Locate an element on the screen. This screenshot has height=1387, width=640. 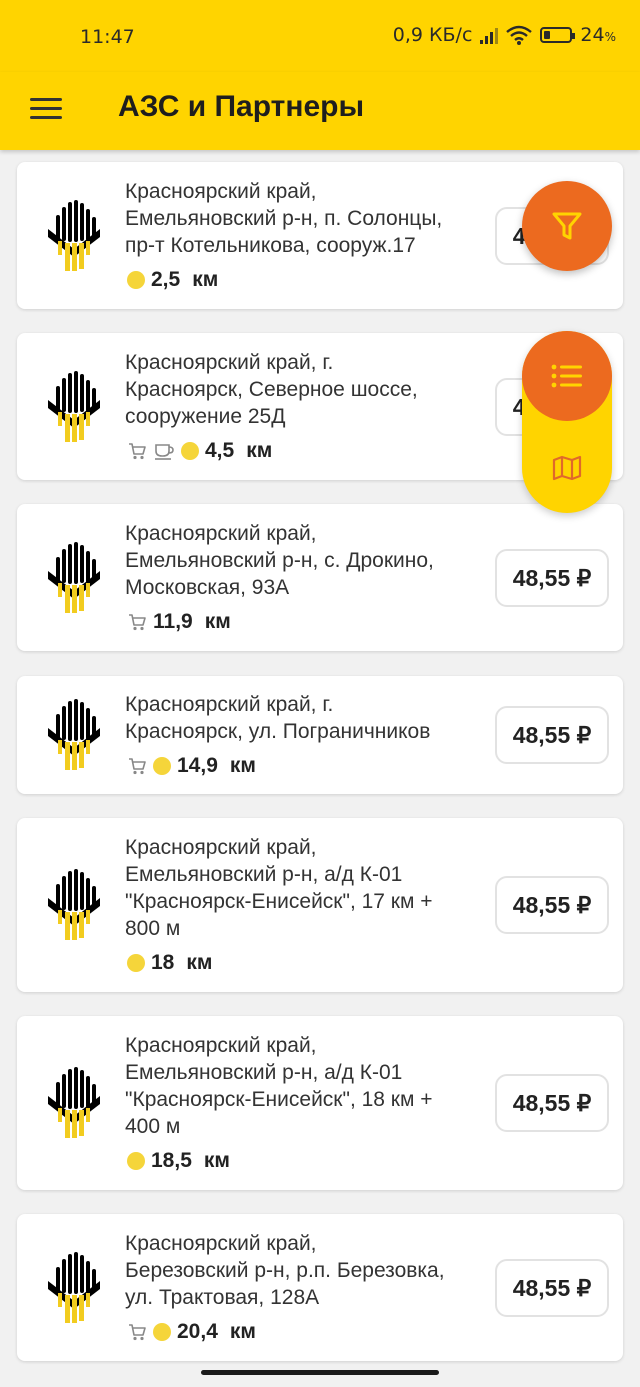
address-line: "Красноярск-Енисейск", 18 км + is located at coordinates (279, 1099).